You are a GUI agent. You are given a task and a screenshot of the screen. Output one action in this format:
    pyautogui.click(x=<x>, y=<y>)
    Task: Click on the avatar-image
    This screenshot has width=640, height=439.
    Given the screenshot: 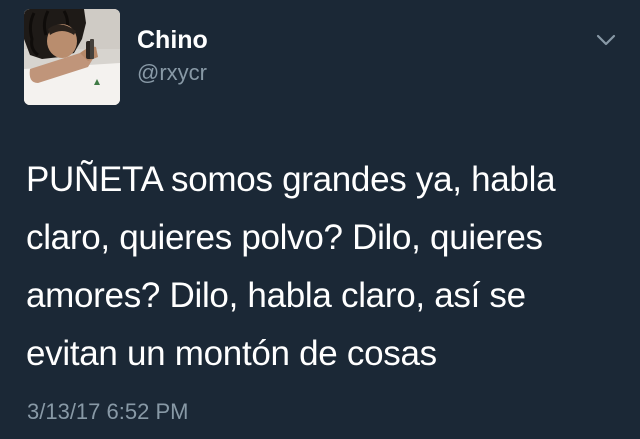 What is the action you would take?
    pyautogui.click(x=72, y=57)
    